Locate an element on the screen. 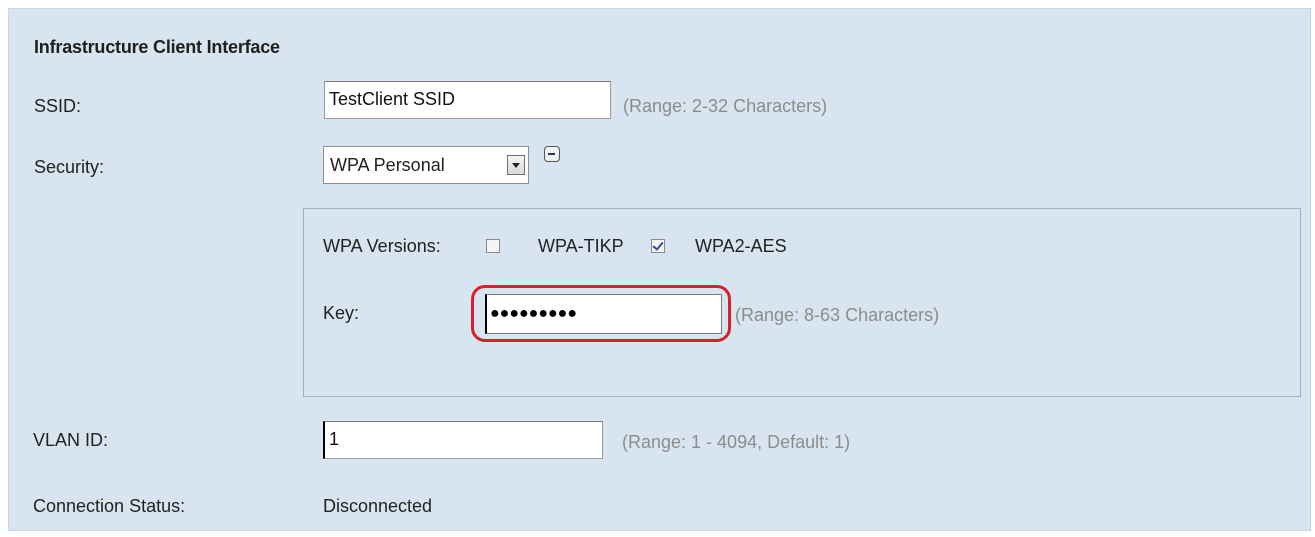 The height and width of the screenshot is (537, 1315). wpa-versions-label: WPA Versions: is located at coordinates (382, 246).